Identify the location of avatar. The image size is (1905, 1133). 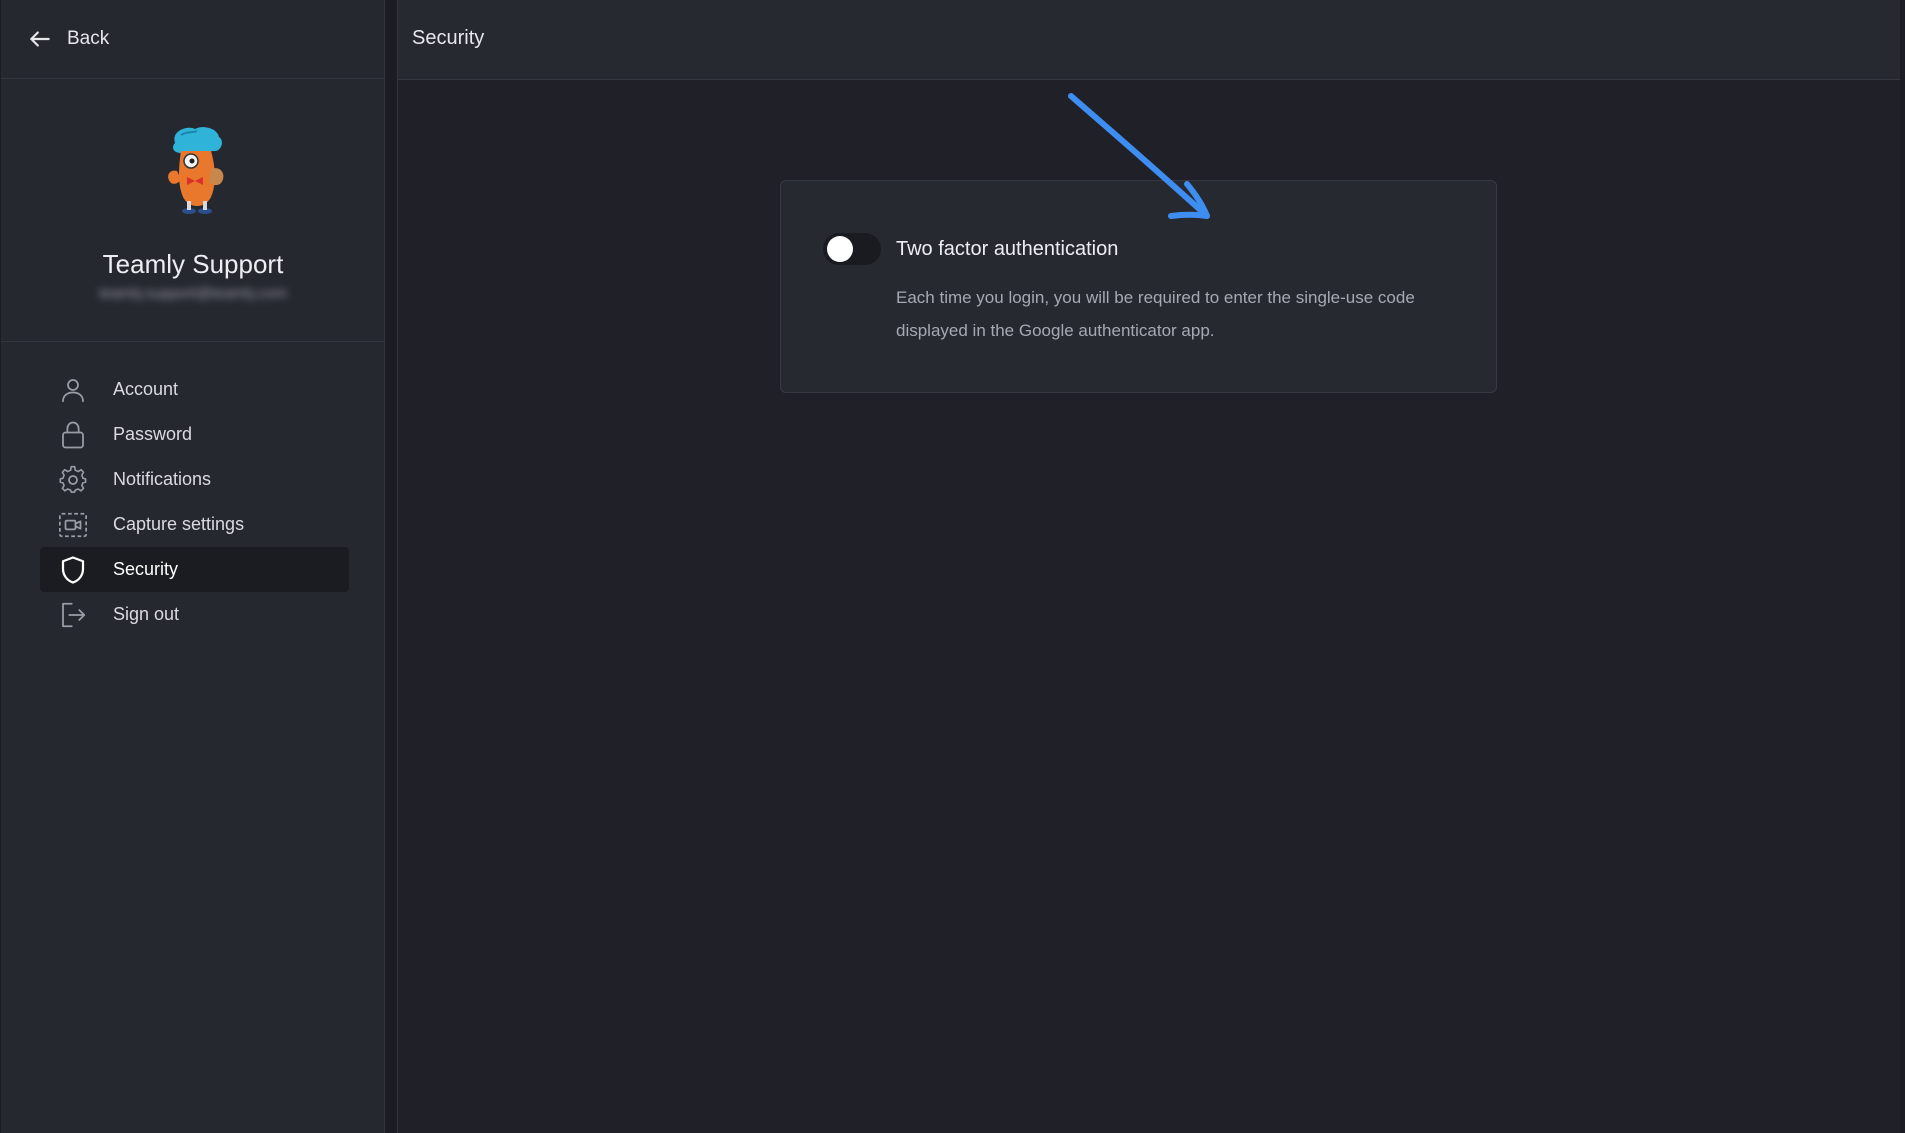
(196, 170).